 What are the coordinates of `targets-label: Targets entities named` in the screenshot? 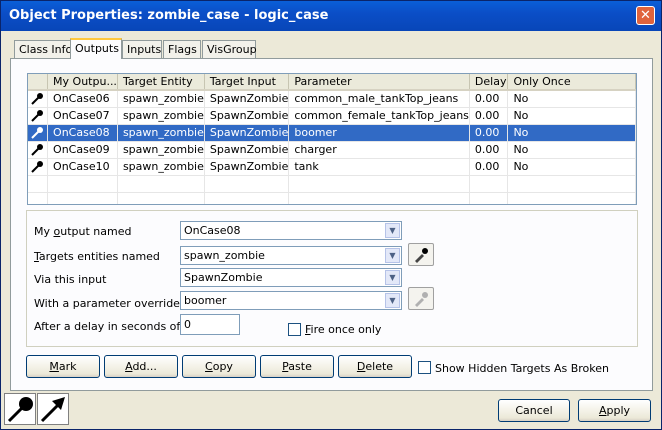 It's located at (97, 256).